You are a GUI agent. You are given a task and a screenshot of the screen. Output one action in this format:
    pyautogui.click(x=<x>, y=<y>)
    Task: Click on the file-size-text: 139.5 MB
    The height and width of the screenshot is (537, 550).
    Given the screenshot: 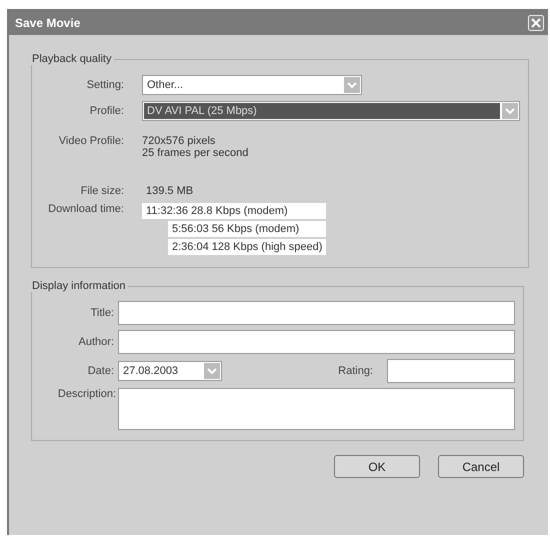 What is the action you would take?
    pyautogui.click(x=169, y=191)
    